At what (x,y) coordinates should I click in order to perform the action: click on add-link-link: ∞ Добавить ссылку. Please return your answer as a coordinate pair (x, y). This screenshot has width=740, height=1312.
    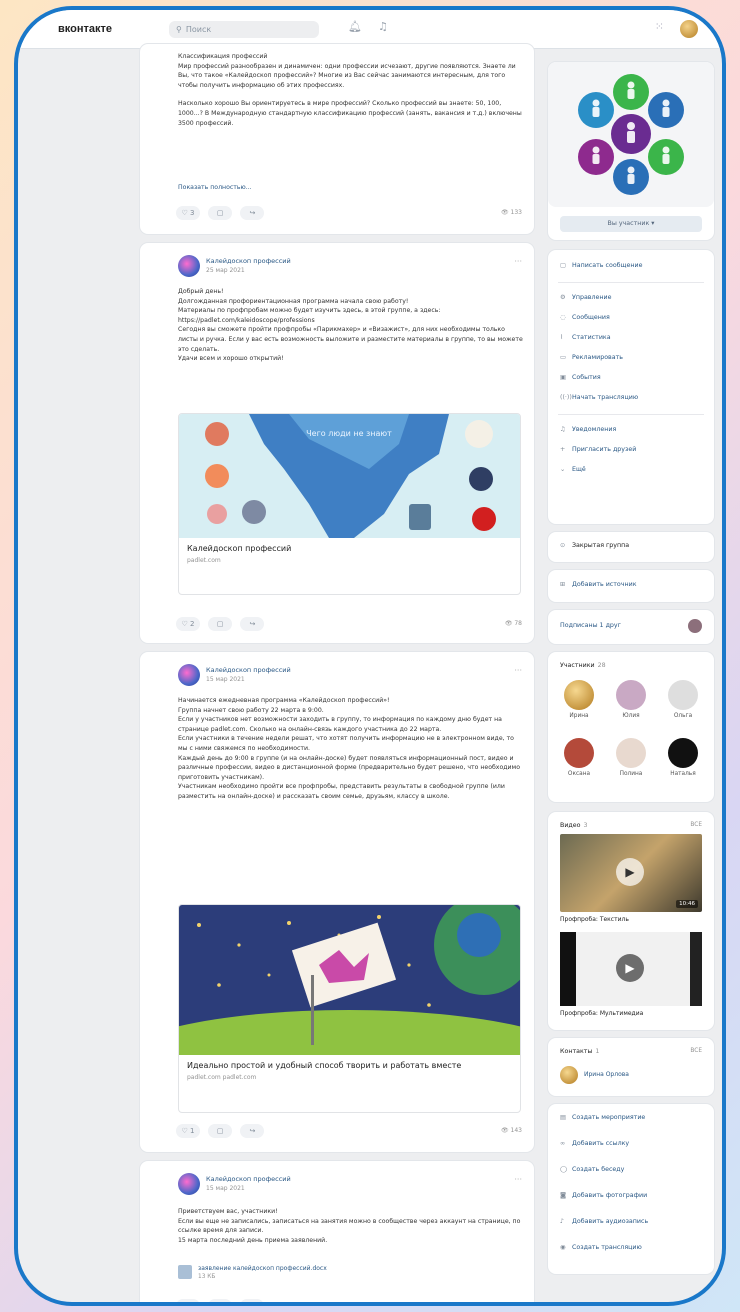
    Looking at the image, I should click on (594, 1143).